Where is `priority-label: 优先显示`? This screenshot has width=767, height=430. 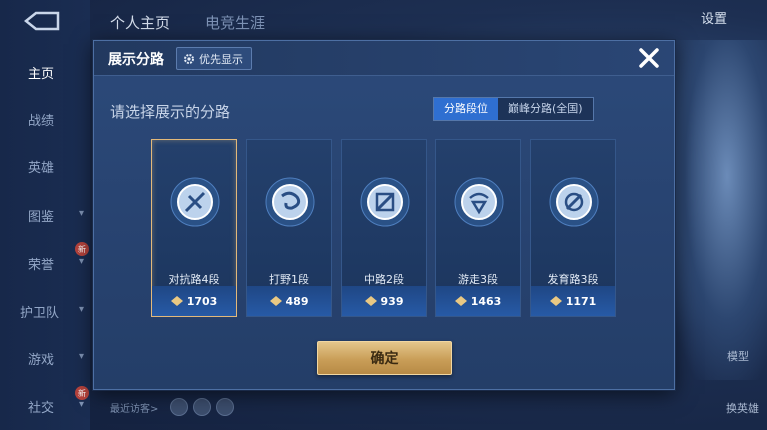 priority-label: 优先显示 is located at coordinates (221, 59).